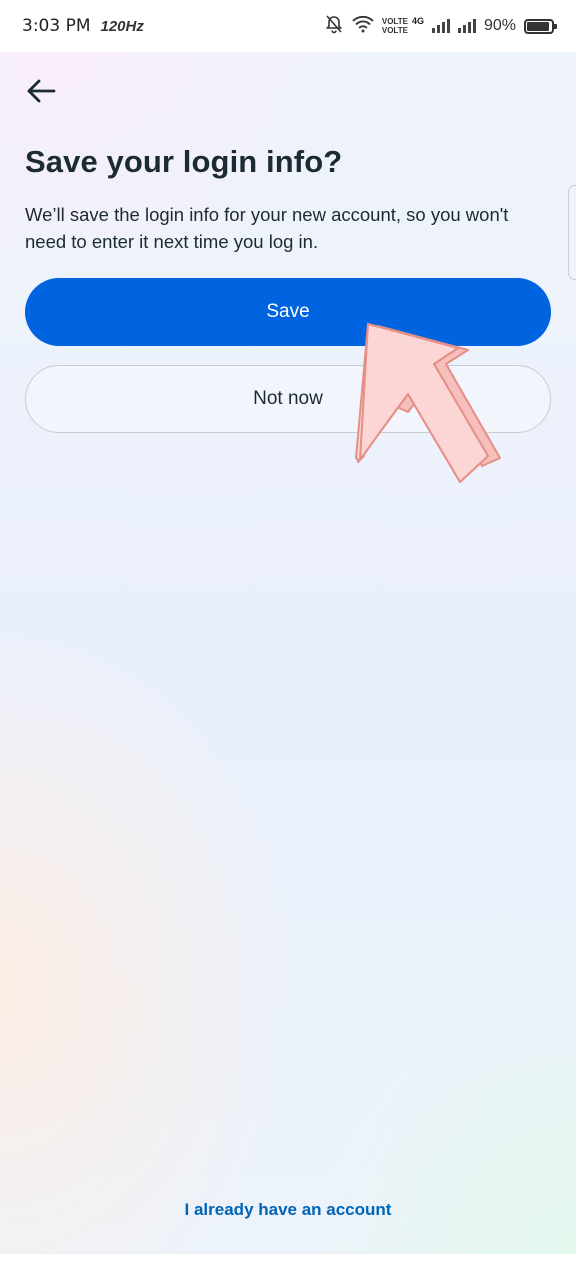 The width and height of the screenshot is (576, 1280). I want to click on volte-label-1: VOLTE, so click(394, 21).